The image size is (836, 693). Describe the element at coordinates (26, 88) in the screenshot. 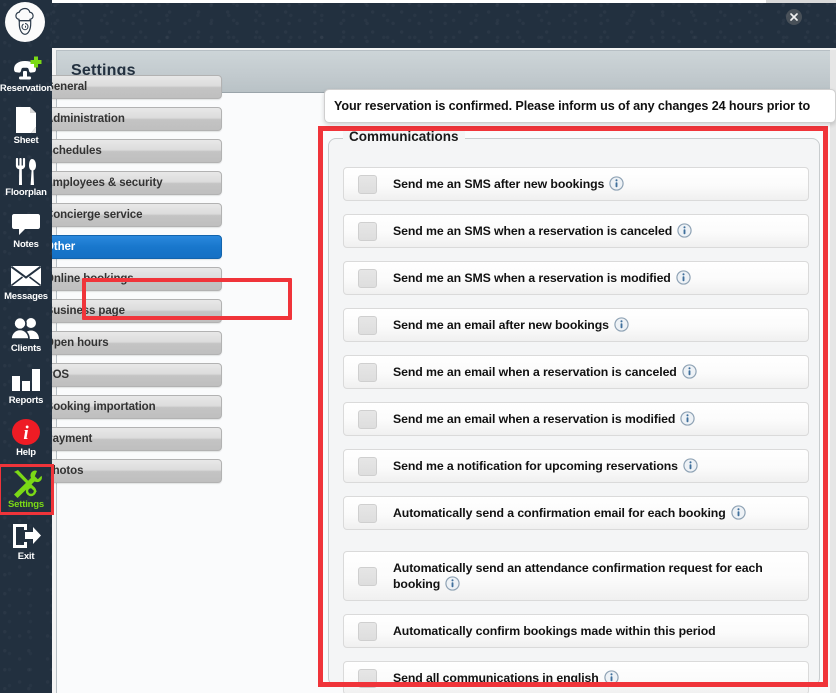

I see `rail-item-label: Reservation` at that location.